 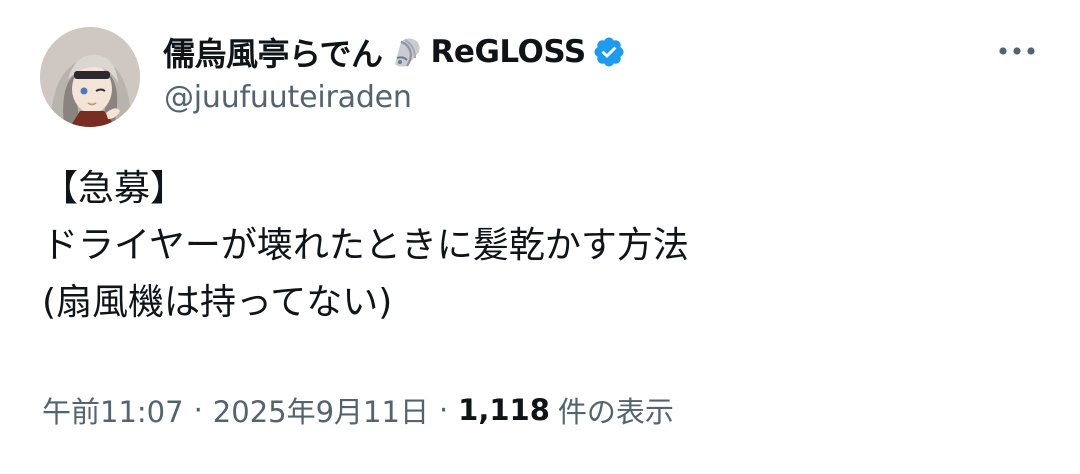 I want to click on tweet-text-line: (扇風機は持ってない), so click(x=217, y=302).